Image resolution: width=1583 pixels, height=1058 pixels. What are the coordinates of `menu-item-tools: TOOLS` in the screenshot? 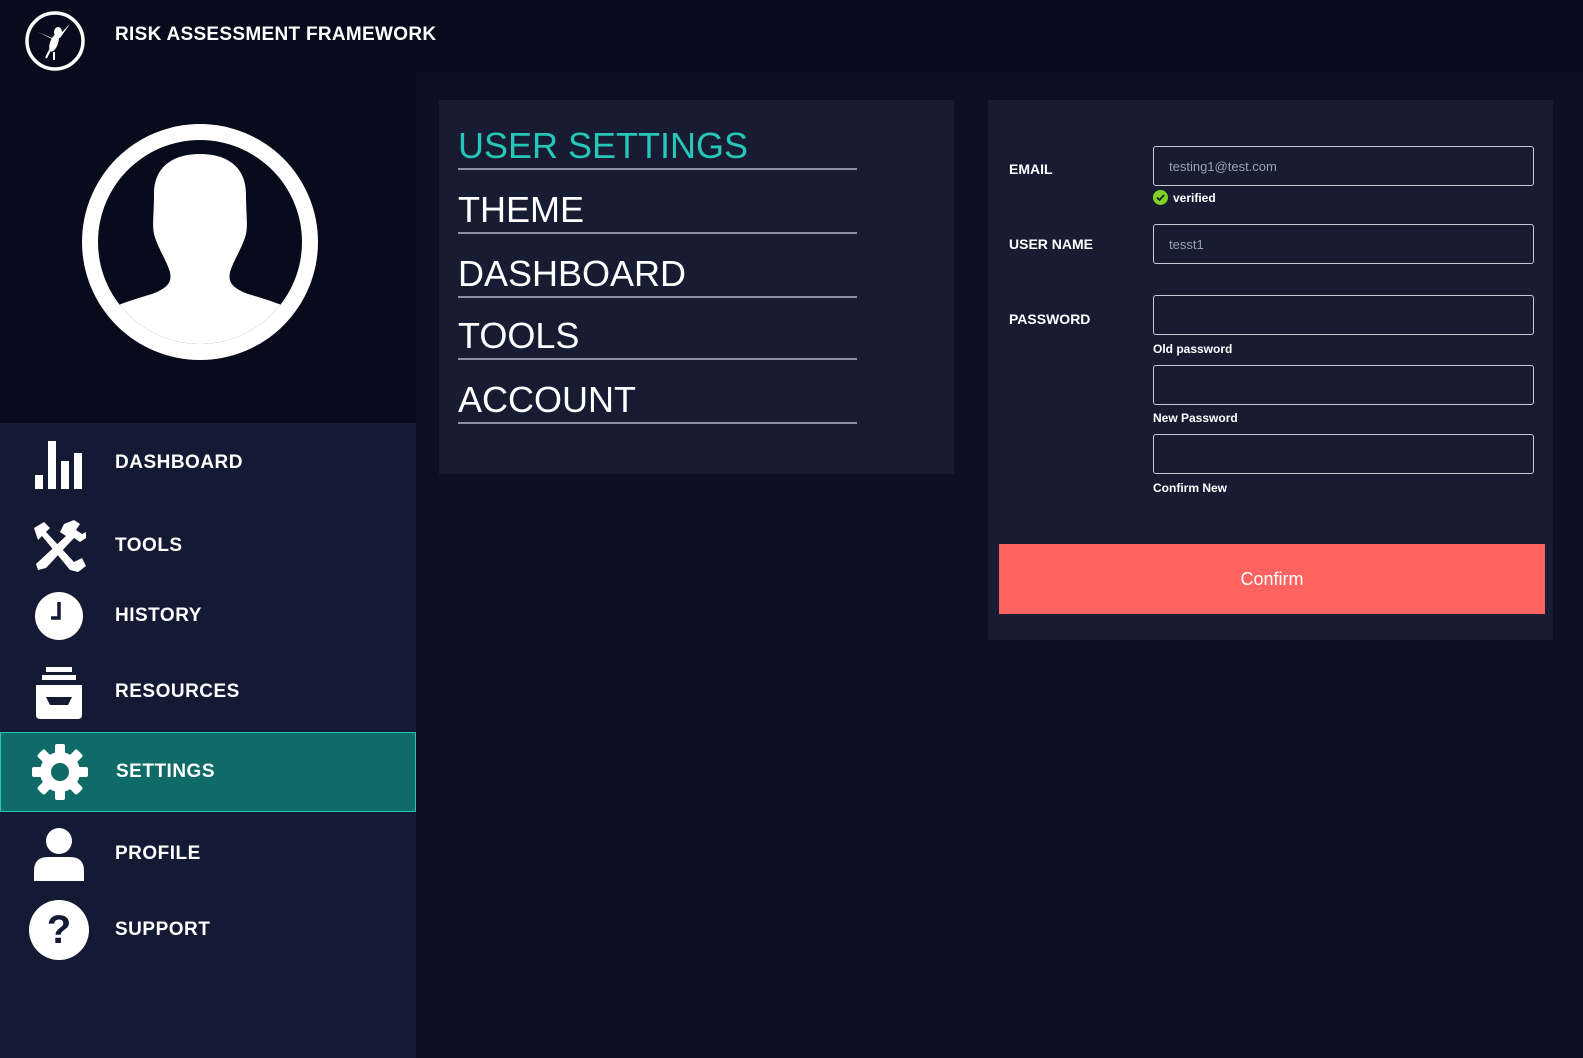 It's located at (657, 338).